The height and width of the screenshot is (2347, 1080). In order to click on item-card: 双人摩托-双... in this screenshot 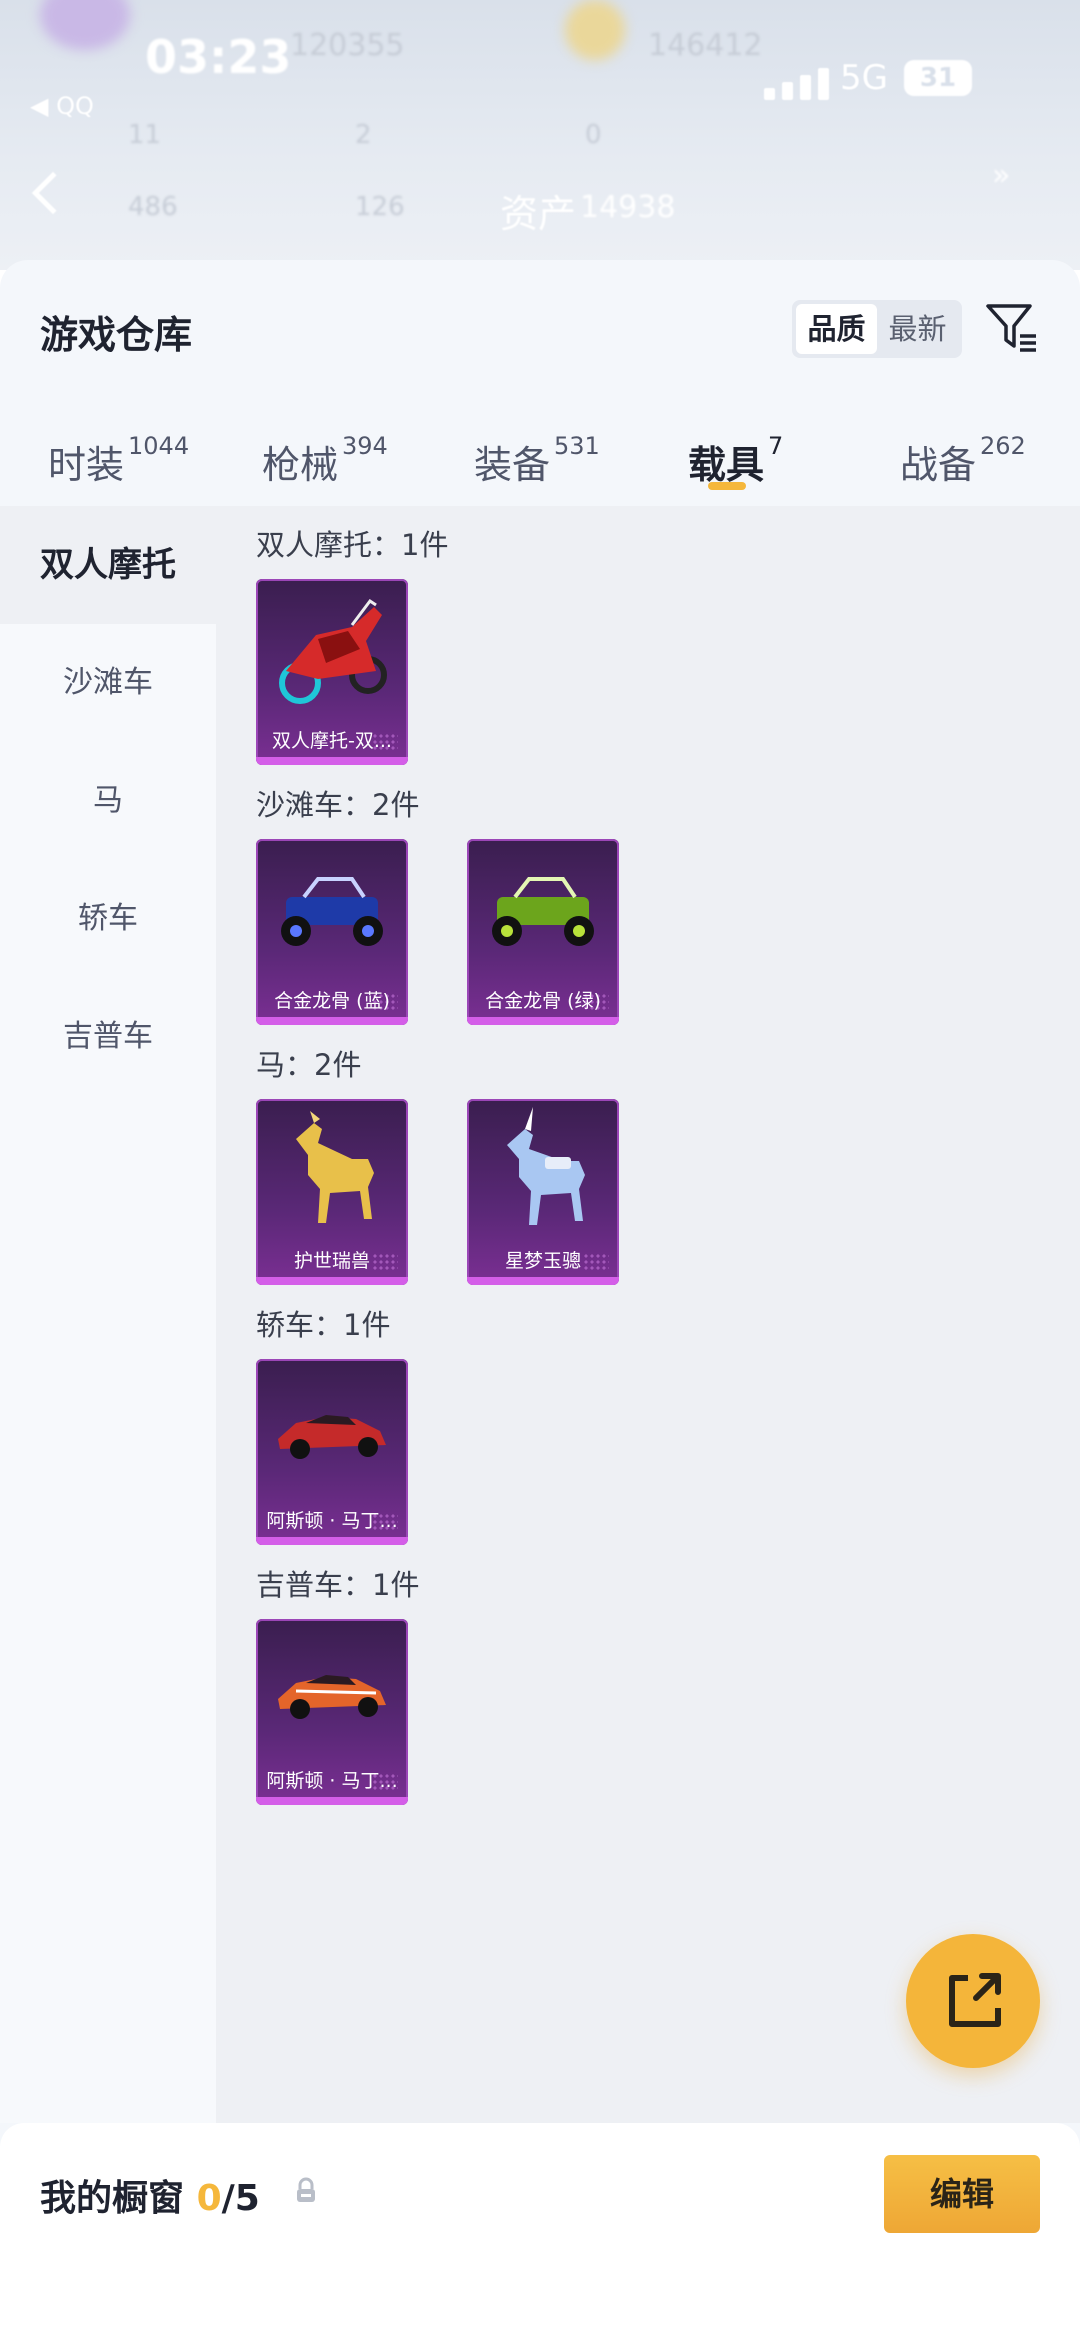, I will do `click(332, 672)`.